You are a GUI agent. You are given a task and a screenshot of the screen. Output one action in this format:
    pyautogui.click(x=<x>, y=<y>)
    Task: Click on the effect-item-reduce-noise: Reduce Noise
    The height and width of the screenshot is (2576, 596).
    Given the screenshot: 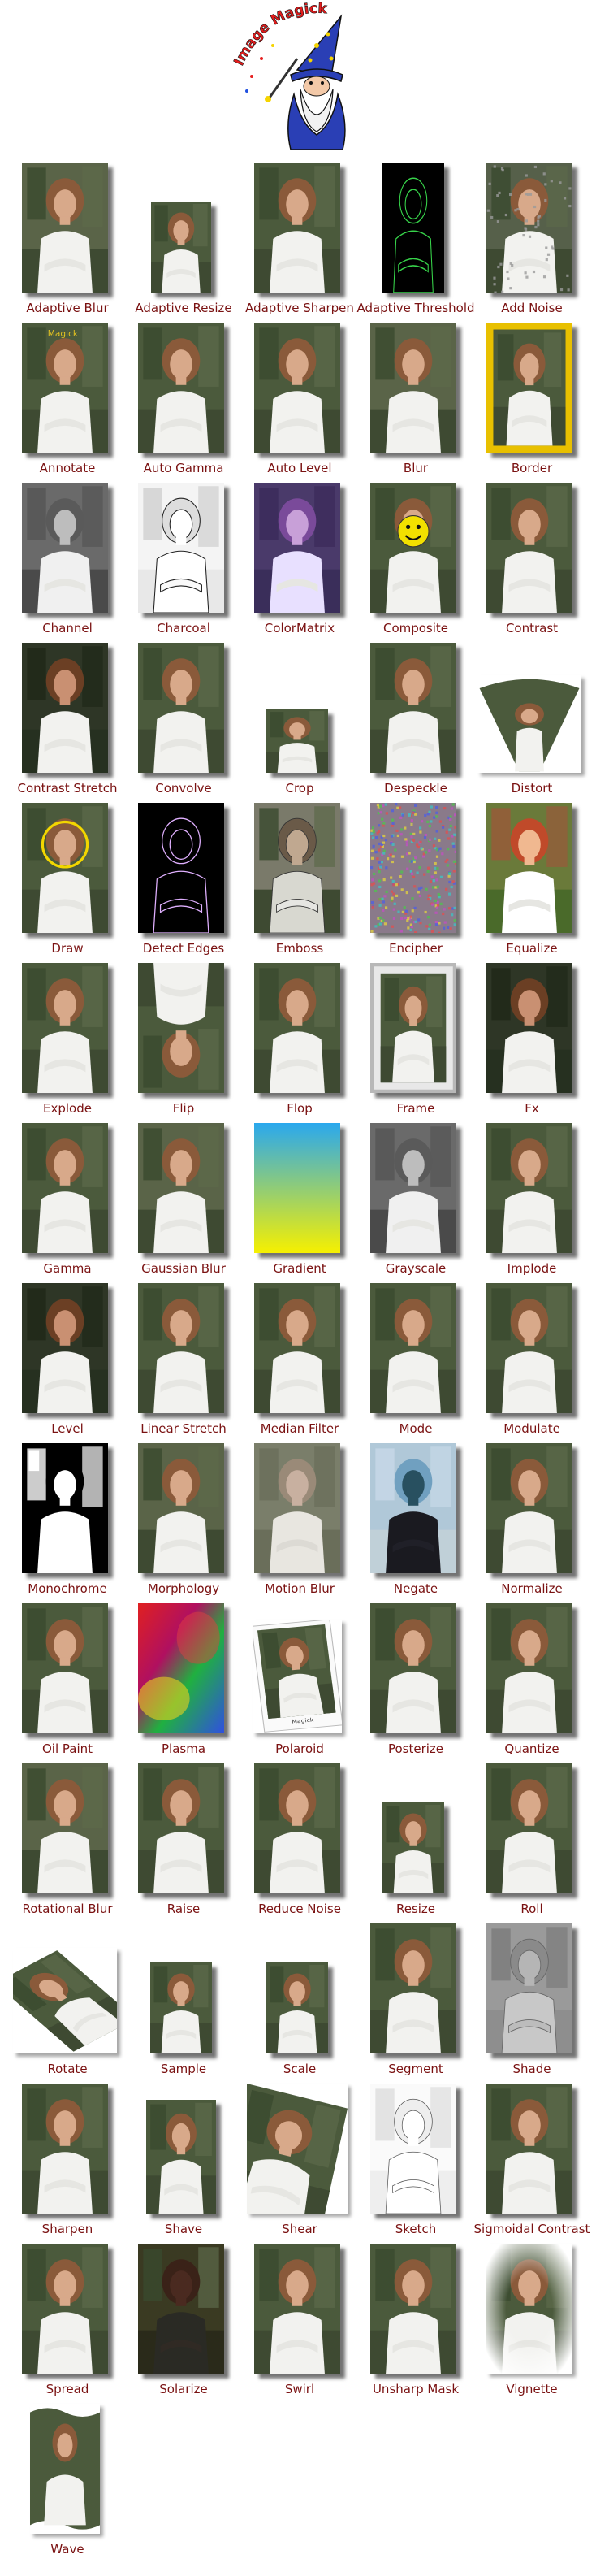 What is the action you would take?
    pyautogui.click(x=299, y=1843)
    